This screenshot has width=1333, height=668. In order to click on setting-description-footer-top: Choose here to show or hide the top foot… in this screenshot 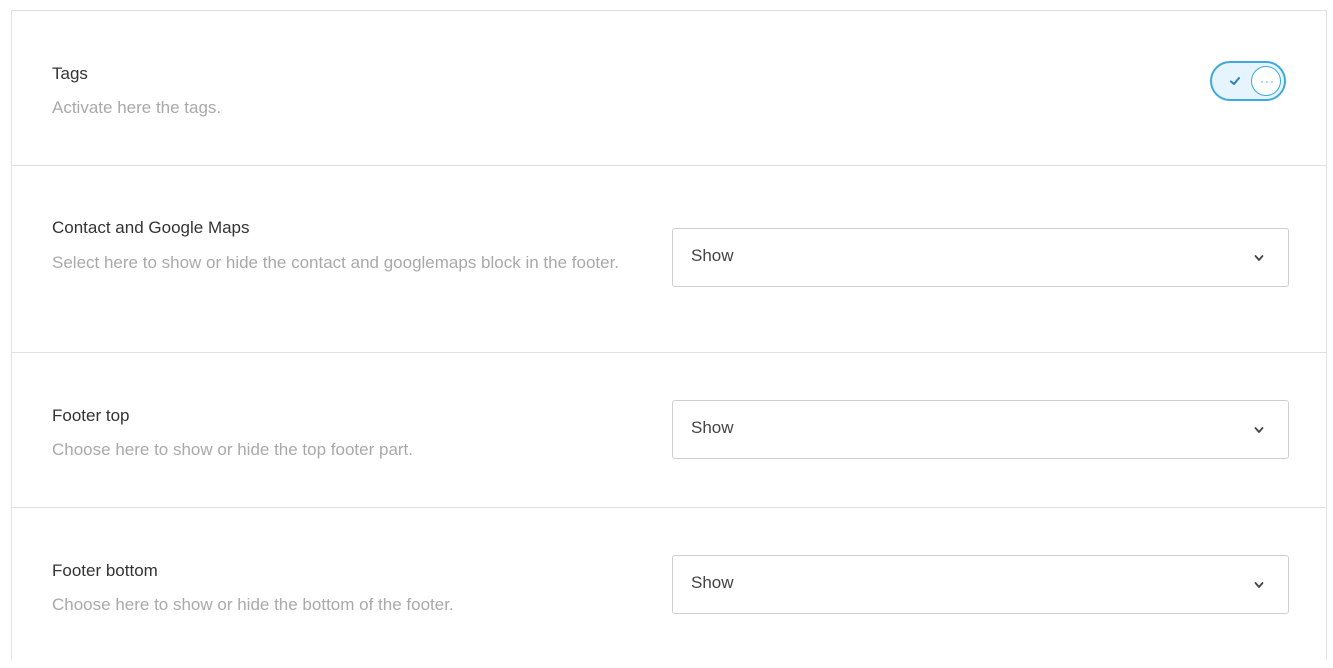, I will do `click(233, 449)`.